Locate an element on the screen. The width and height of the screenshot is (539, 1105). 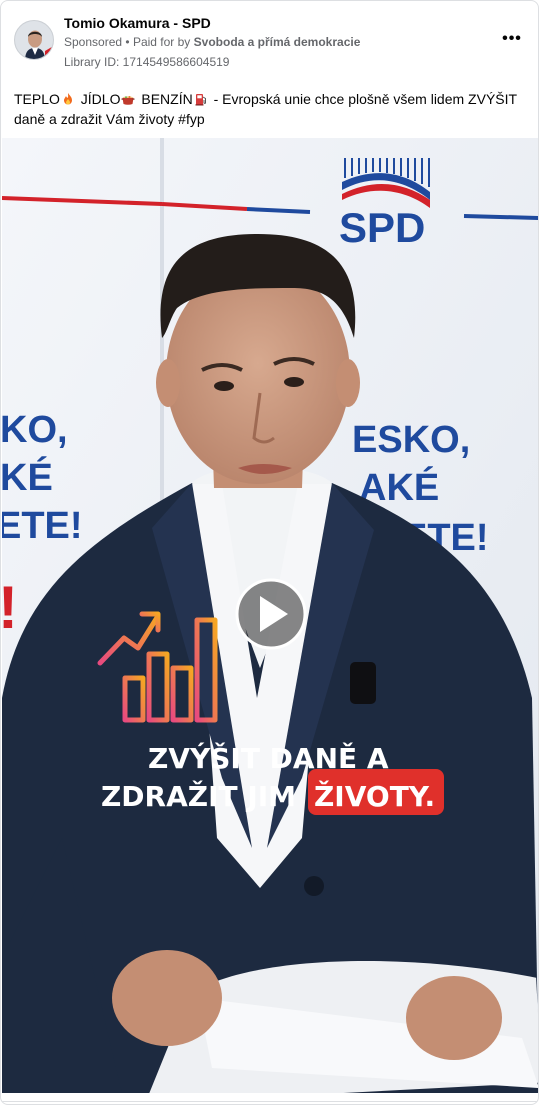
backdrop-slogan-right-1: ESKO, is located at coordinates (411, 440).